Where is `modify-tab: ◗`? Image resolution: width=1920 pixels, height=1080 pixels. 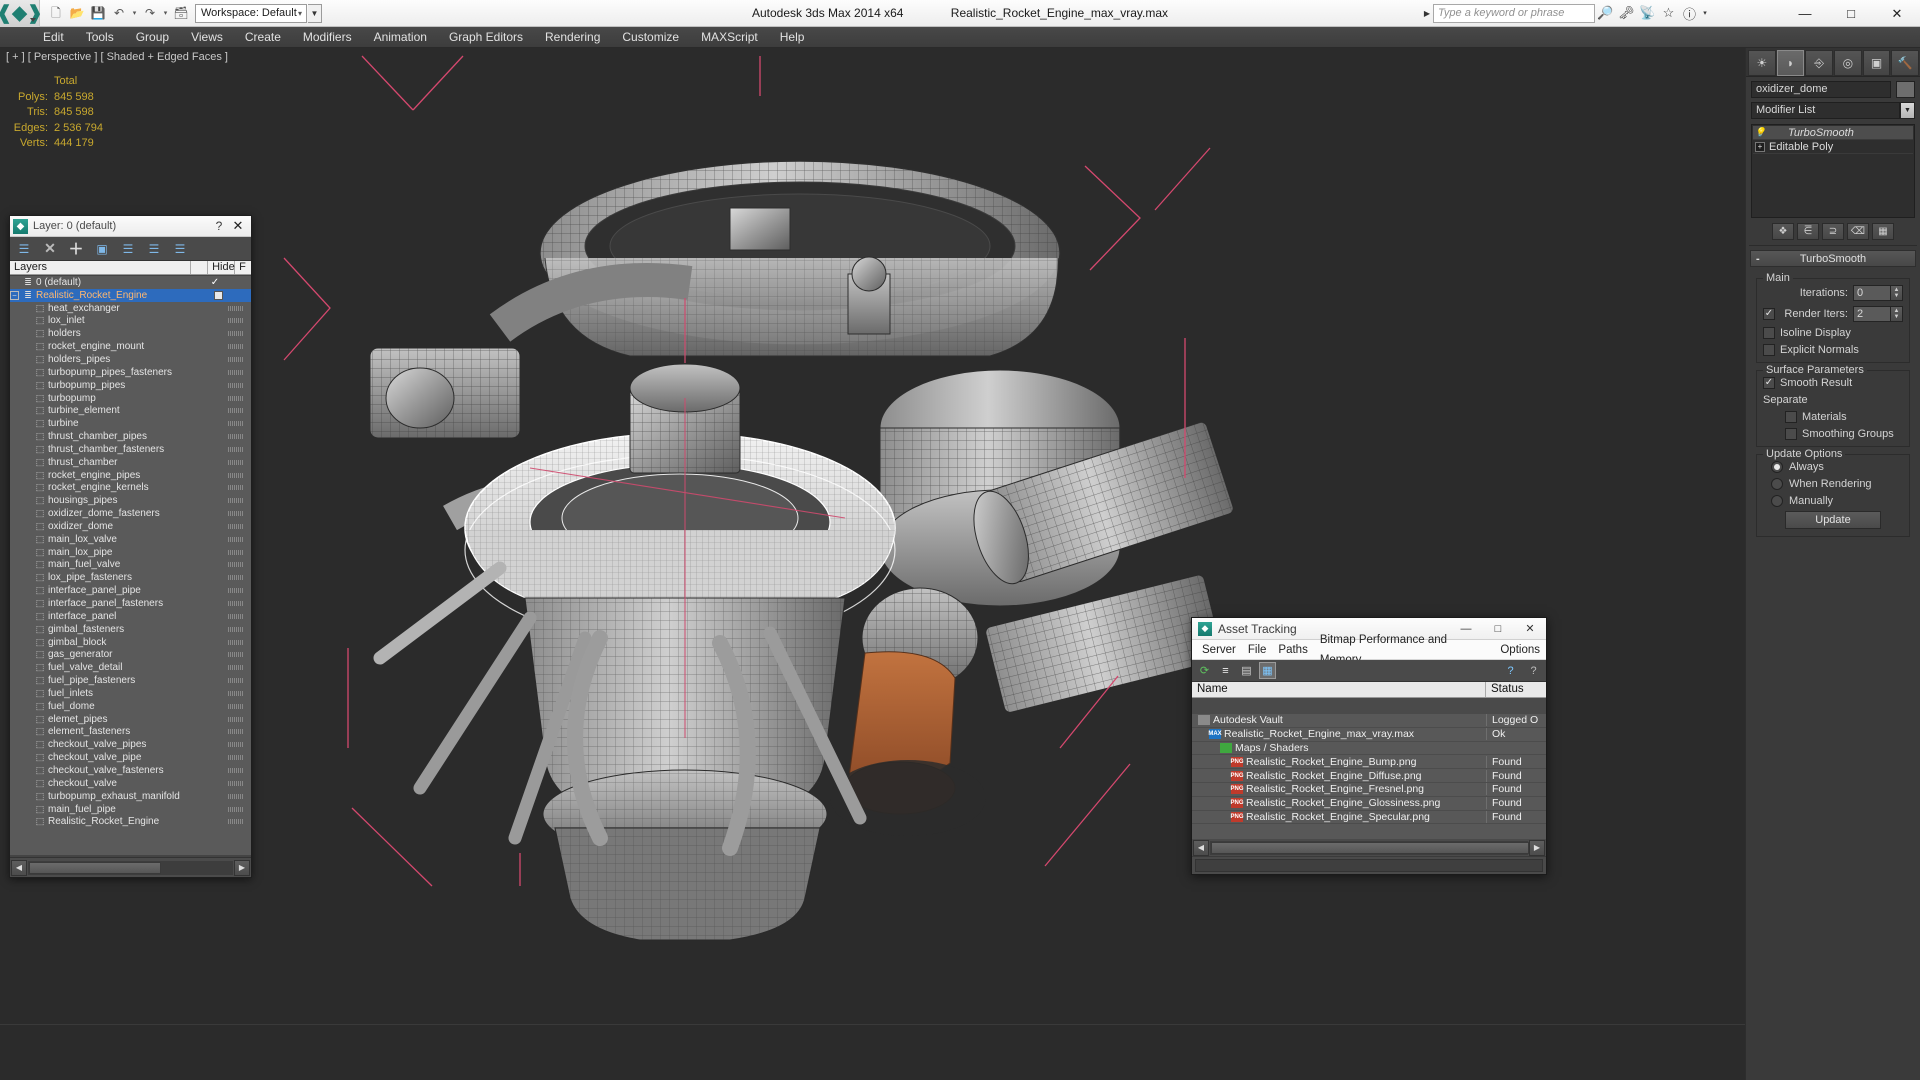
modify-tab: ◗ is located at coordinates (1790, 63).